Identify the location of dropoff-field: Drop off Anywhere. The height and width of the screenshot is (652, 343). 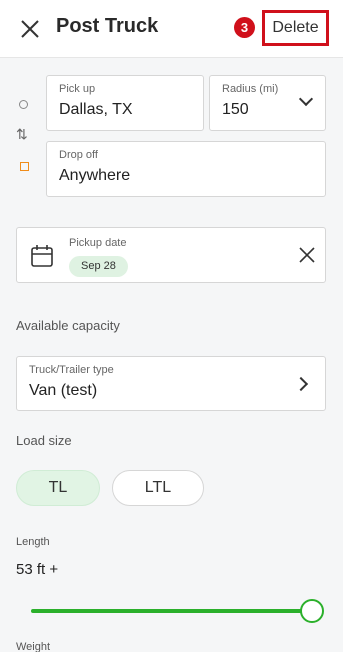
(186, 169).